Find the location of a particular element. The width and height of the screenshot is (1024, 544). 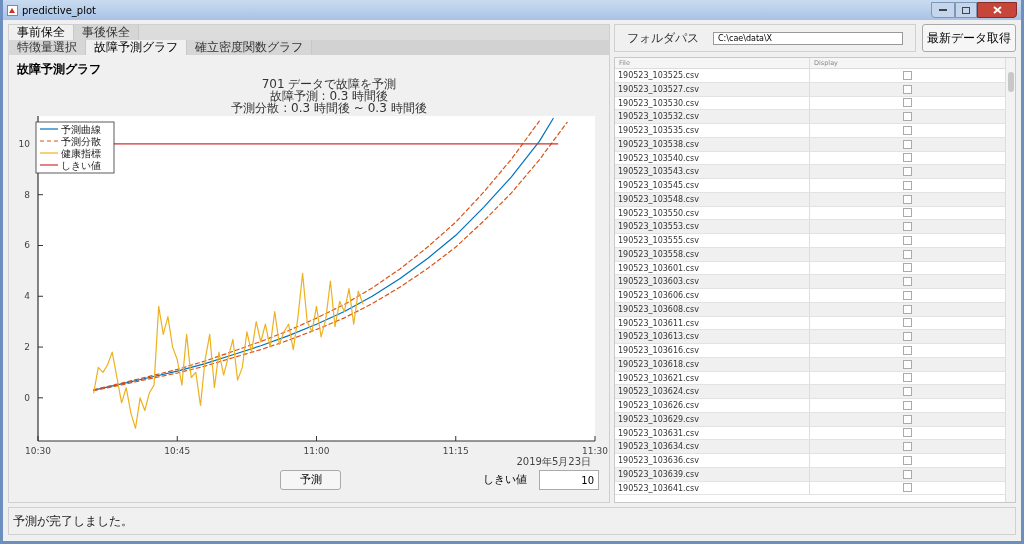

x-tick-label: 10:30 is located at coordinates (38, 451).